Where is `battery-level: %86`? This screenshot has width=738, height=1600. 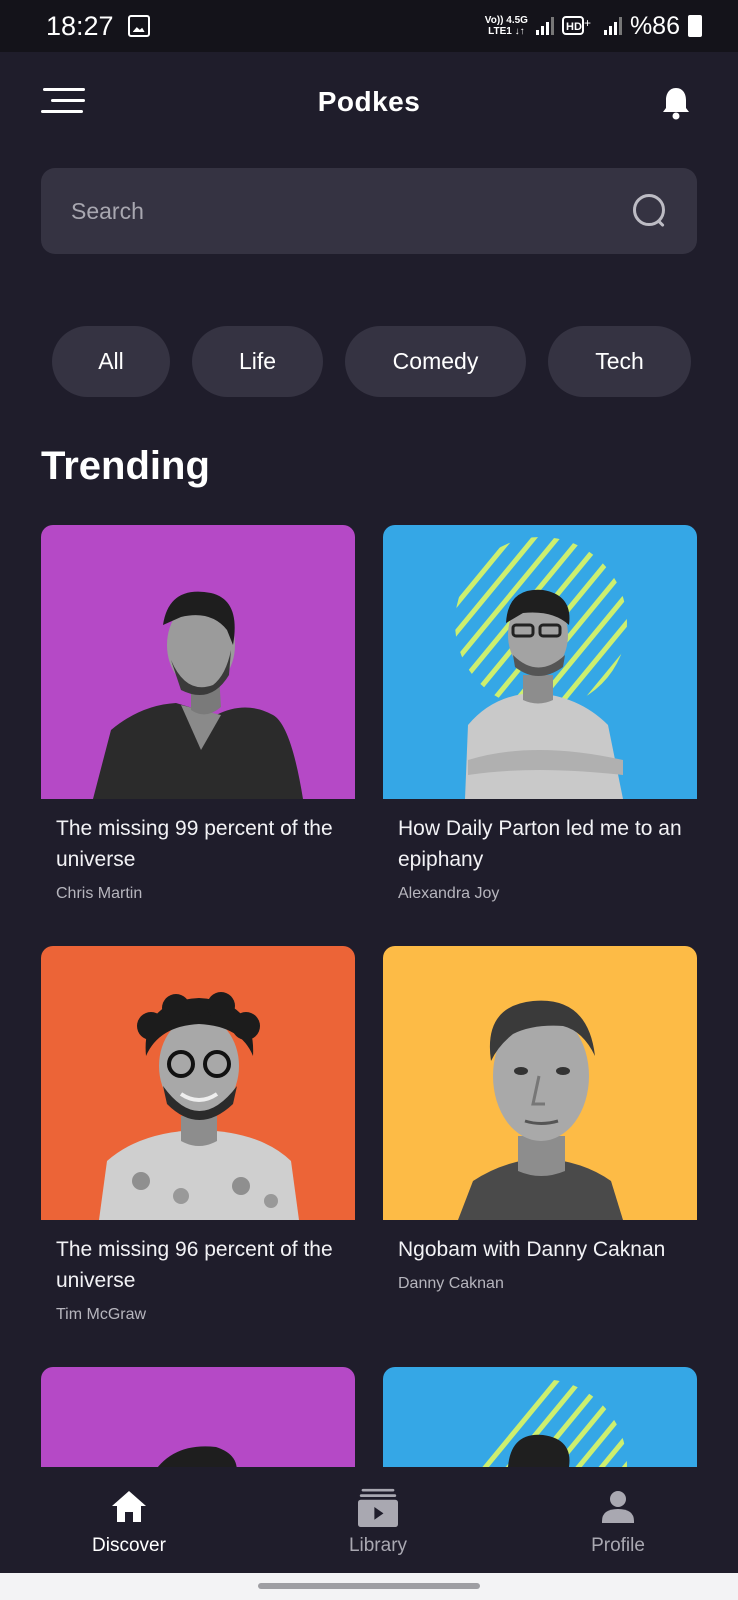 battery-level: %86 is located at coordinates (654, 25).